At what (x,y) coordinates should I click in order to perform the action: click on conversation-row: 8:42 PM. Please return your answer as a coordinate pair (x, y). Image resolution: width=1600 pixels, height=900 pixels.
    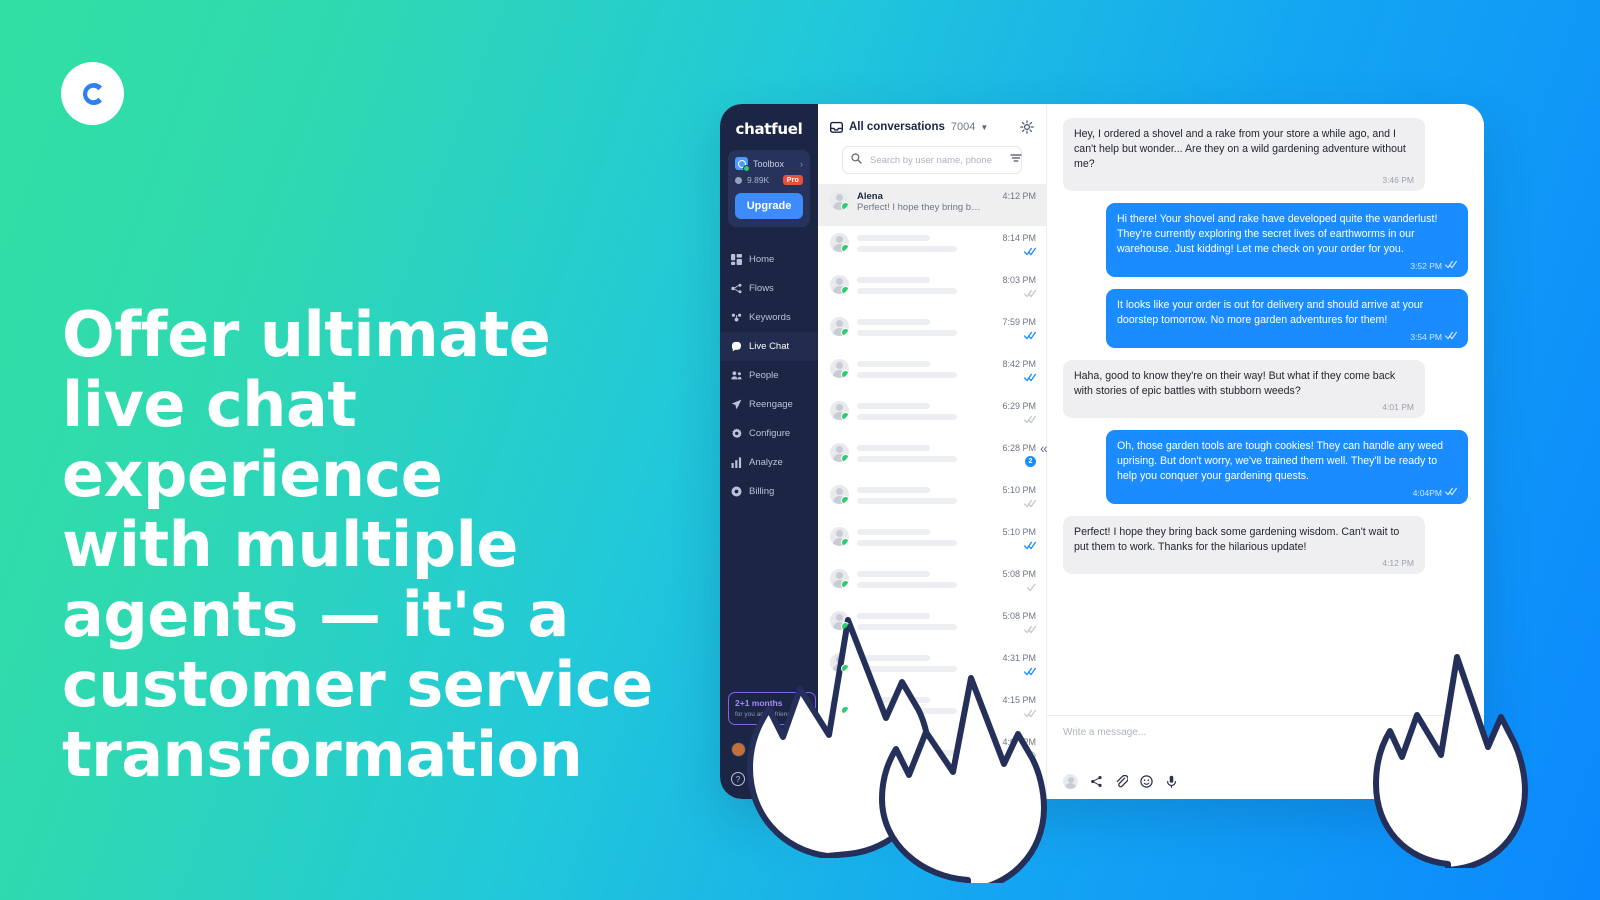
    Looking at the image, I should click on (932, 373).